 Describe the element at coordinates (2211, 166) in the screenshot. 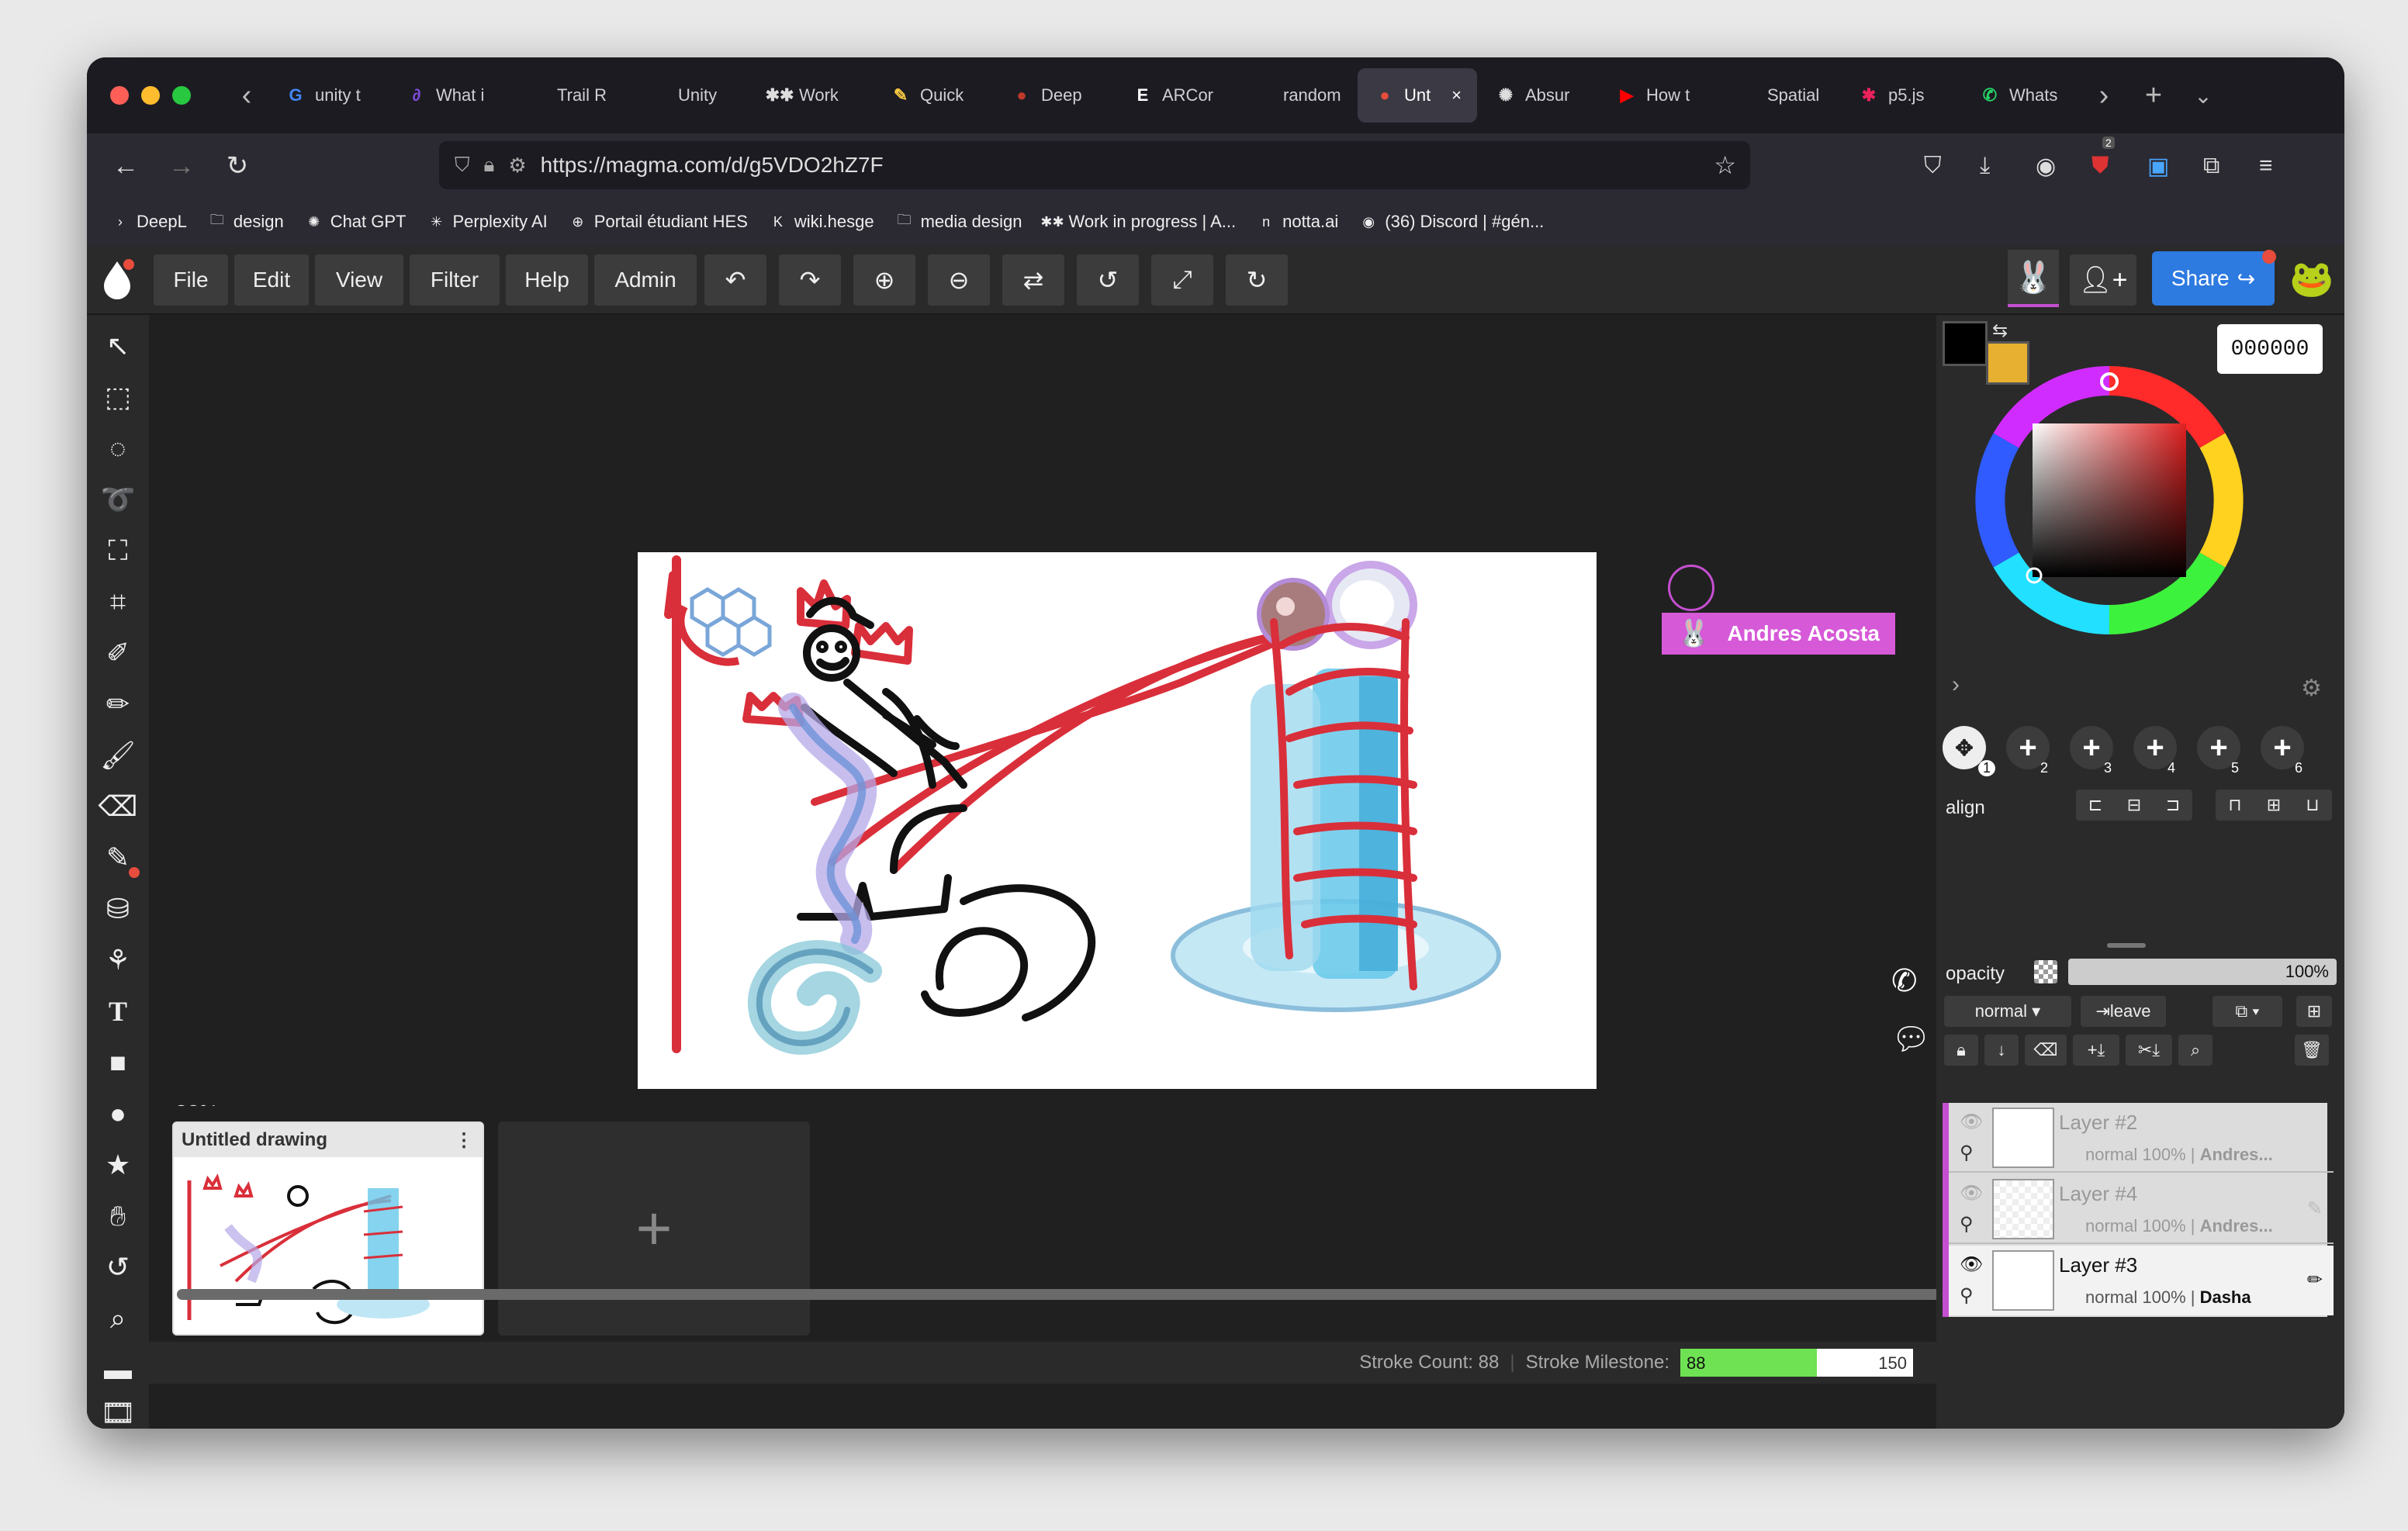

I see `extensions-icon: ⧉` at that location.